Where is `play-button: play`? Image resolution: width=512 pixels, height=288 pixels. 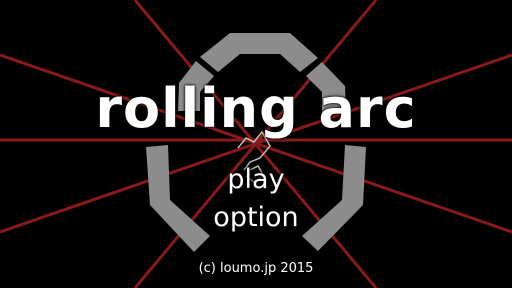 play-button: play is located at coordinates (256, 179).